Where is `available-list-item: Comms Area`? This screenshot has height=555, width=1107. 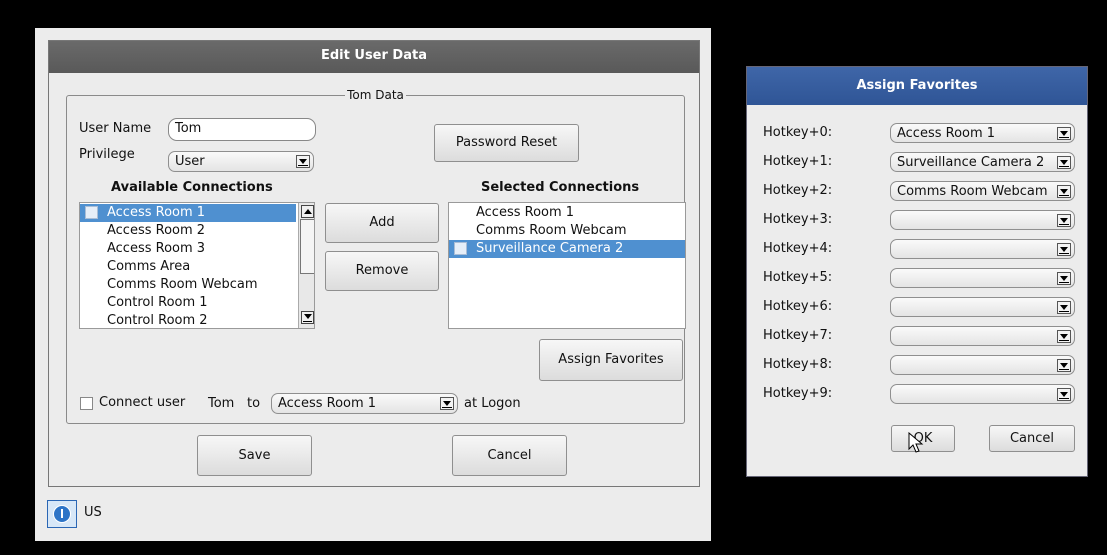
available-list-item: Comms Area is located at coordinates (188, 267).